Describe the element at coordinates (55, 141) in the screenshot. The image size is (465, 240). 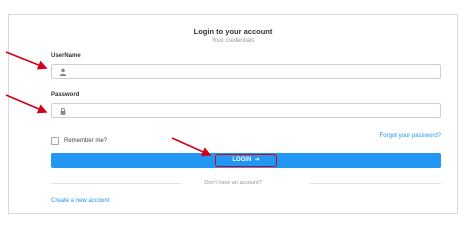
I see `remember-me-checkbox` at that location.